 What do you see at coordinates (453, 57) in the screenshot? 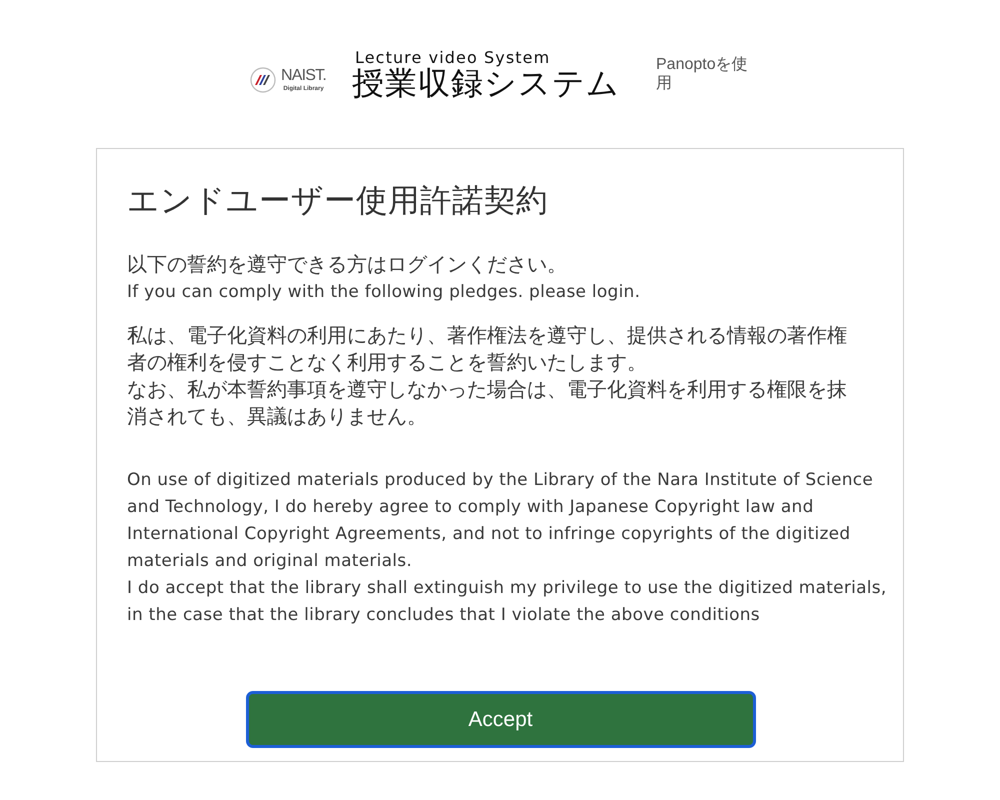
I see `system-tagline: Lecture video System` at bounding box center [453, 57].